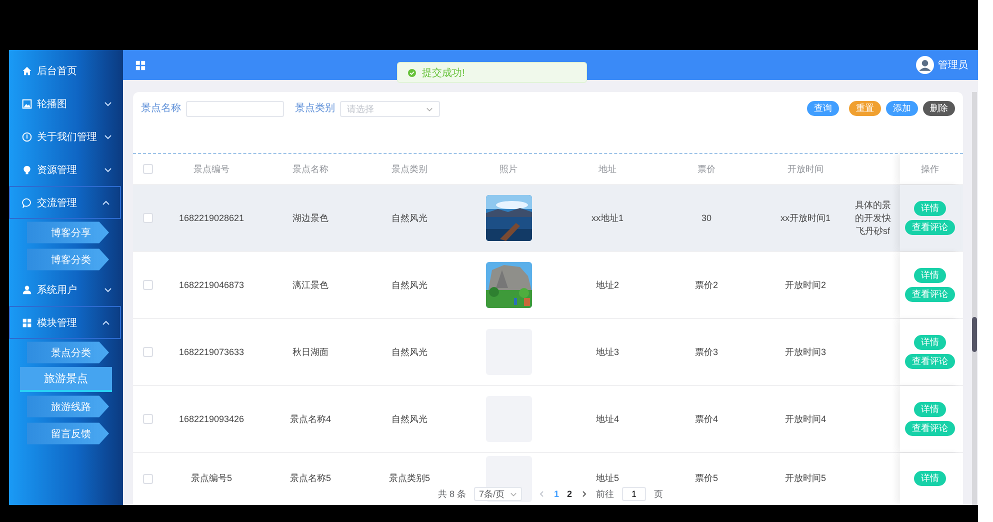 This screenshot has height=522, width=993. I want to click on column-header: 景点编号, so click(212, 169).